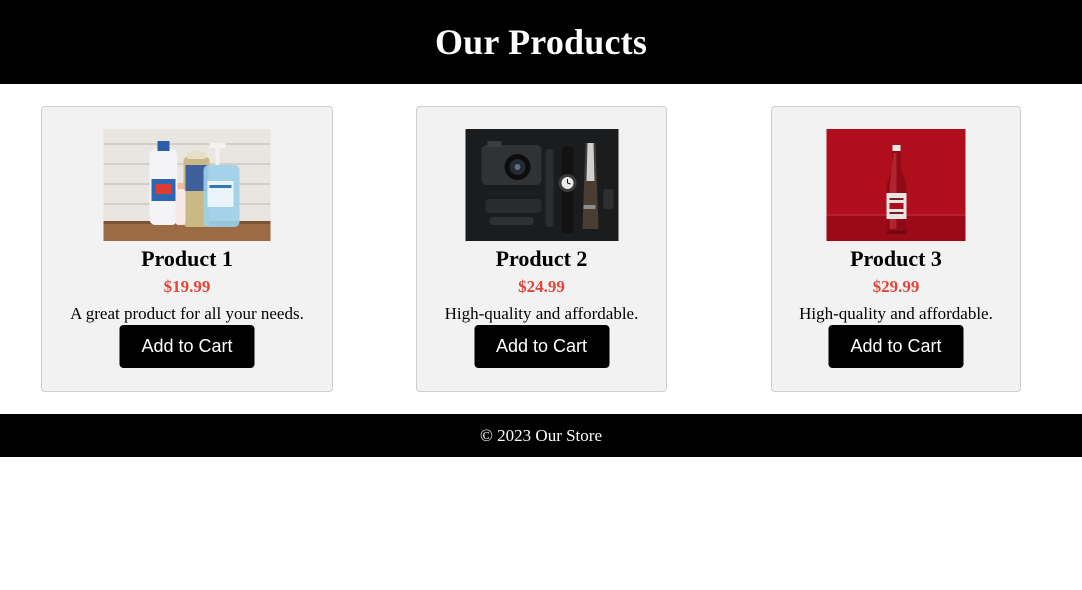  I want to click on product-name: Product 2, so click(541, 258).